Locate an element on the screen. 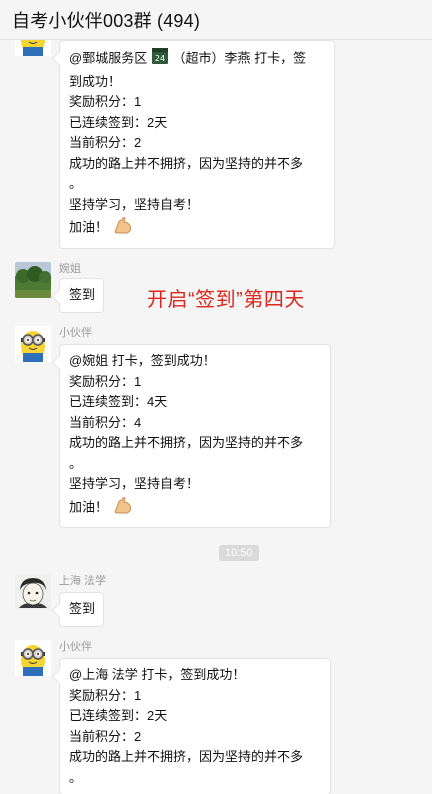  message-line: 当前积分：4 is located at coordinates (105, 422).